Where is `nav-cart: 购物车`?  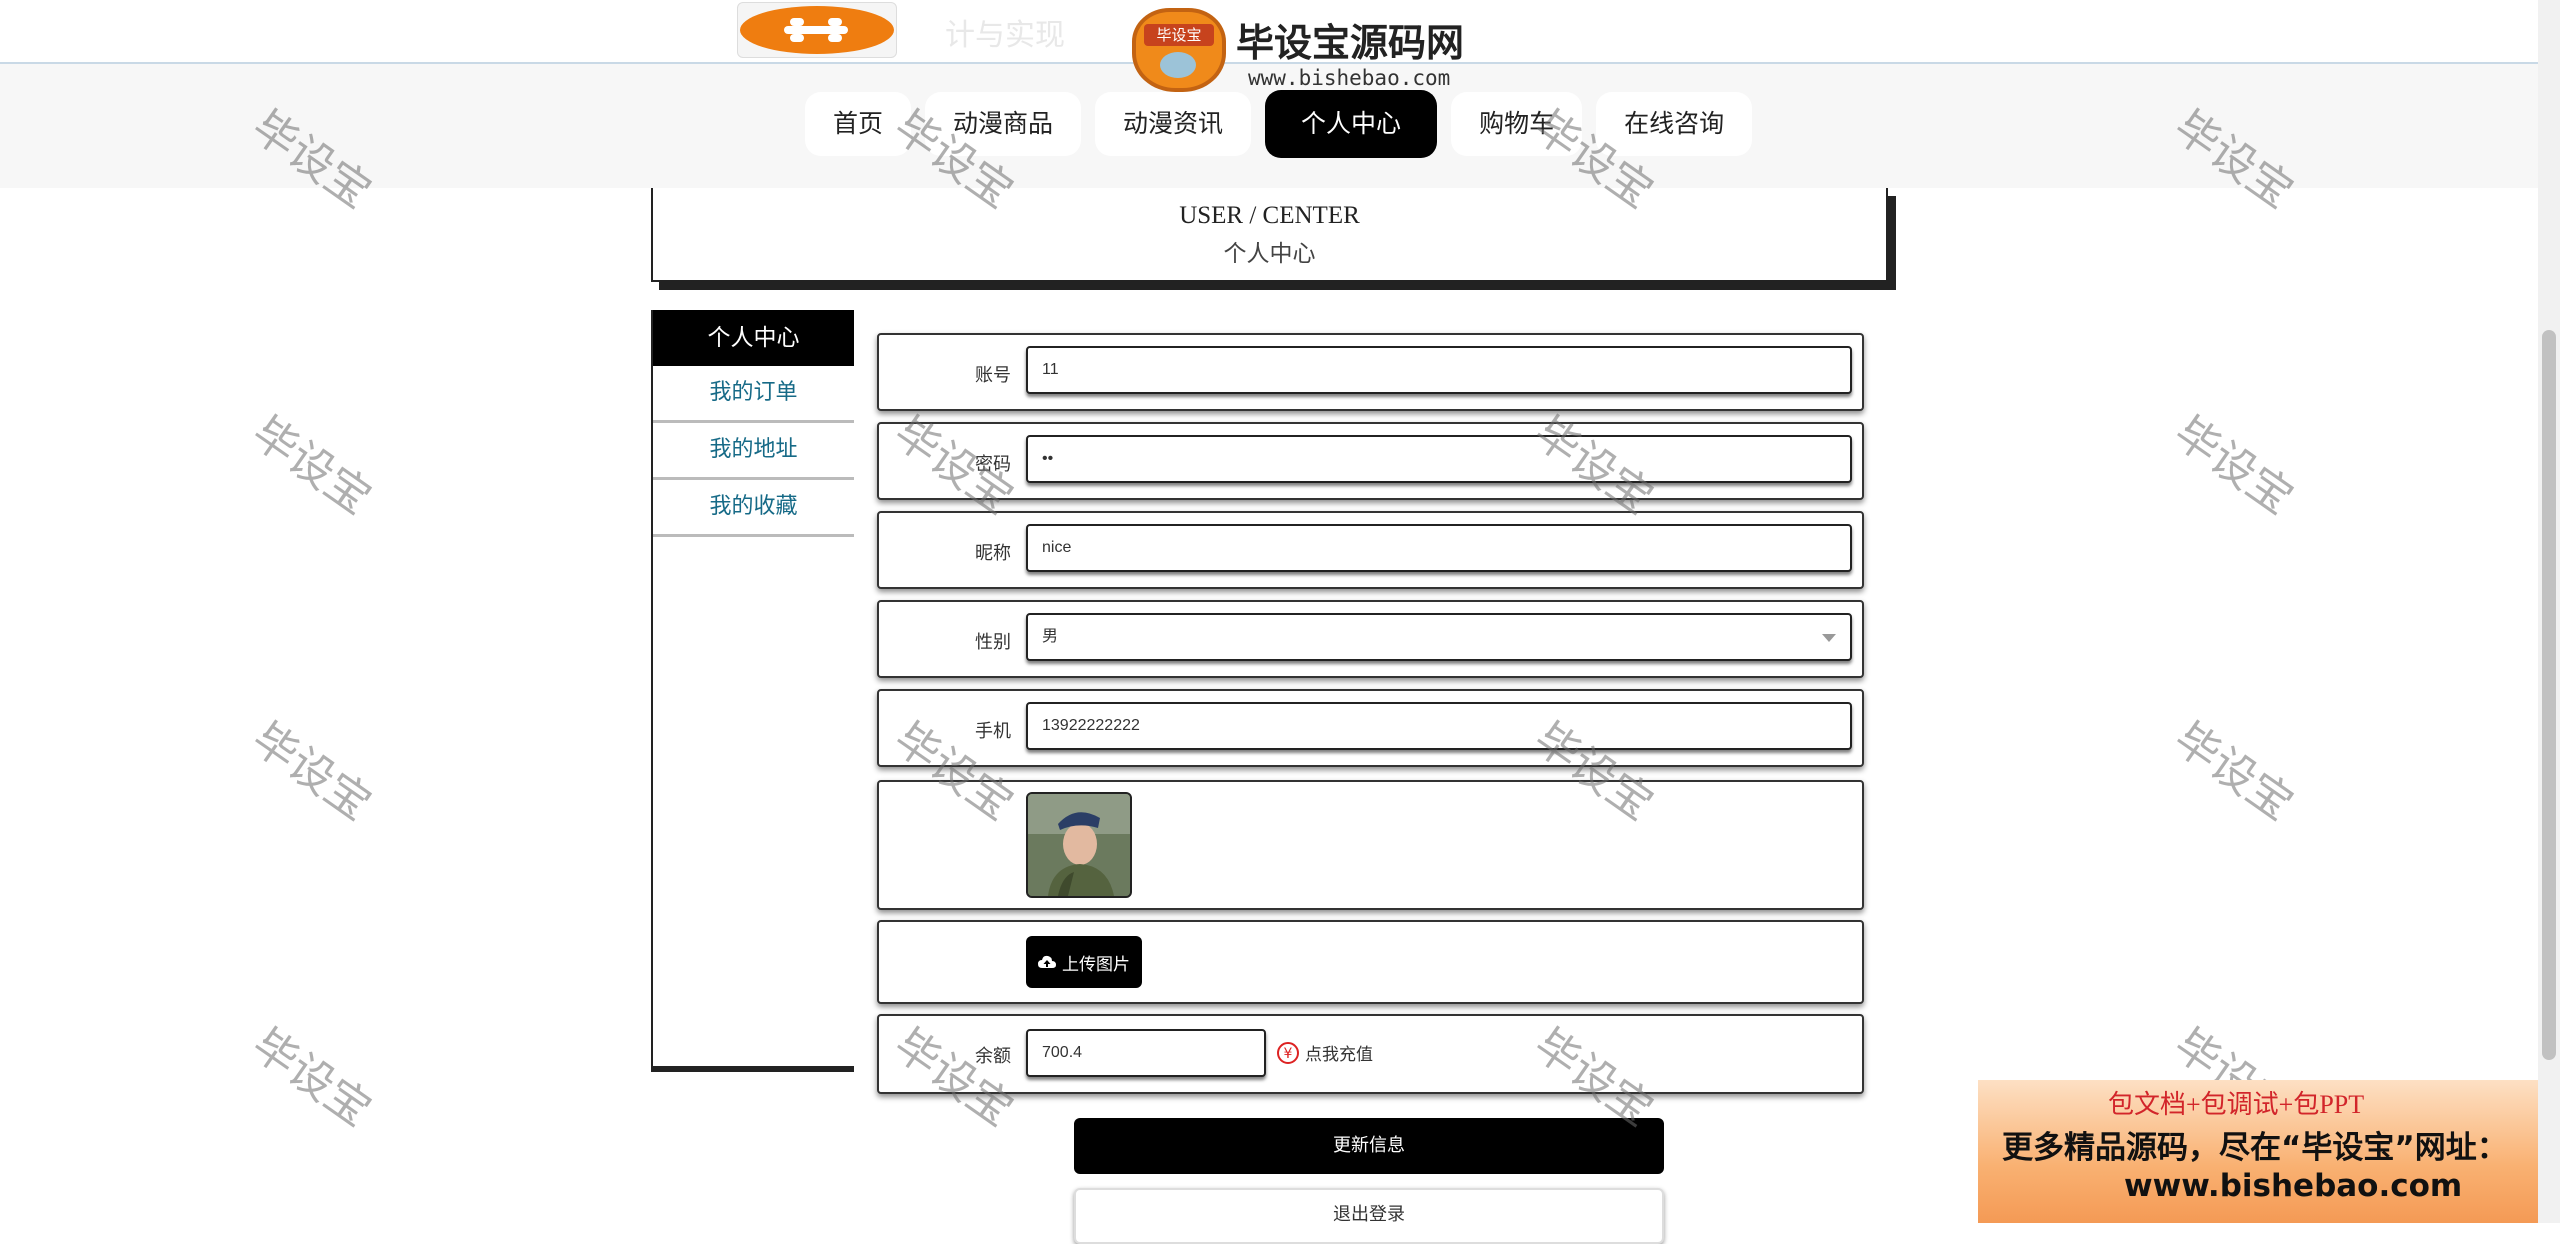
nav-cart: 购物车 is located at coordinates (1517, 124).